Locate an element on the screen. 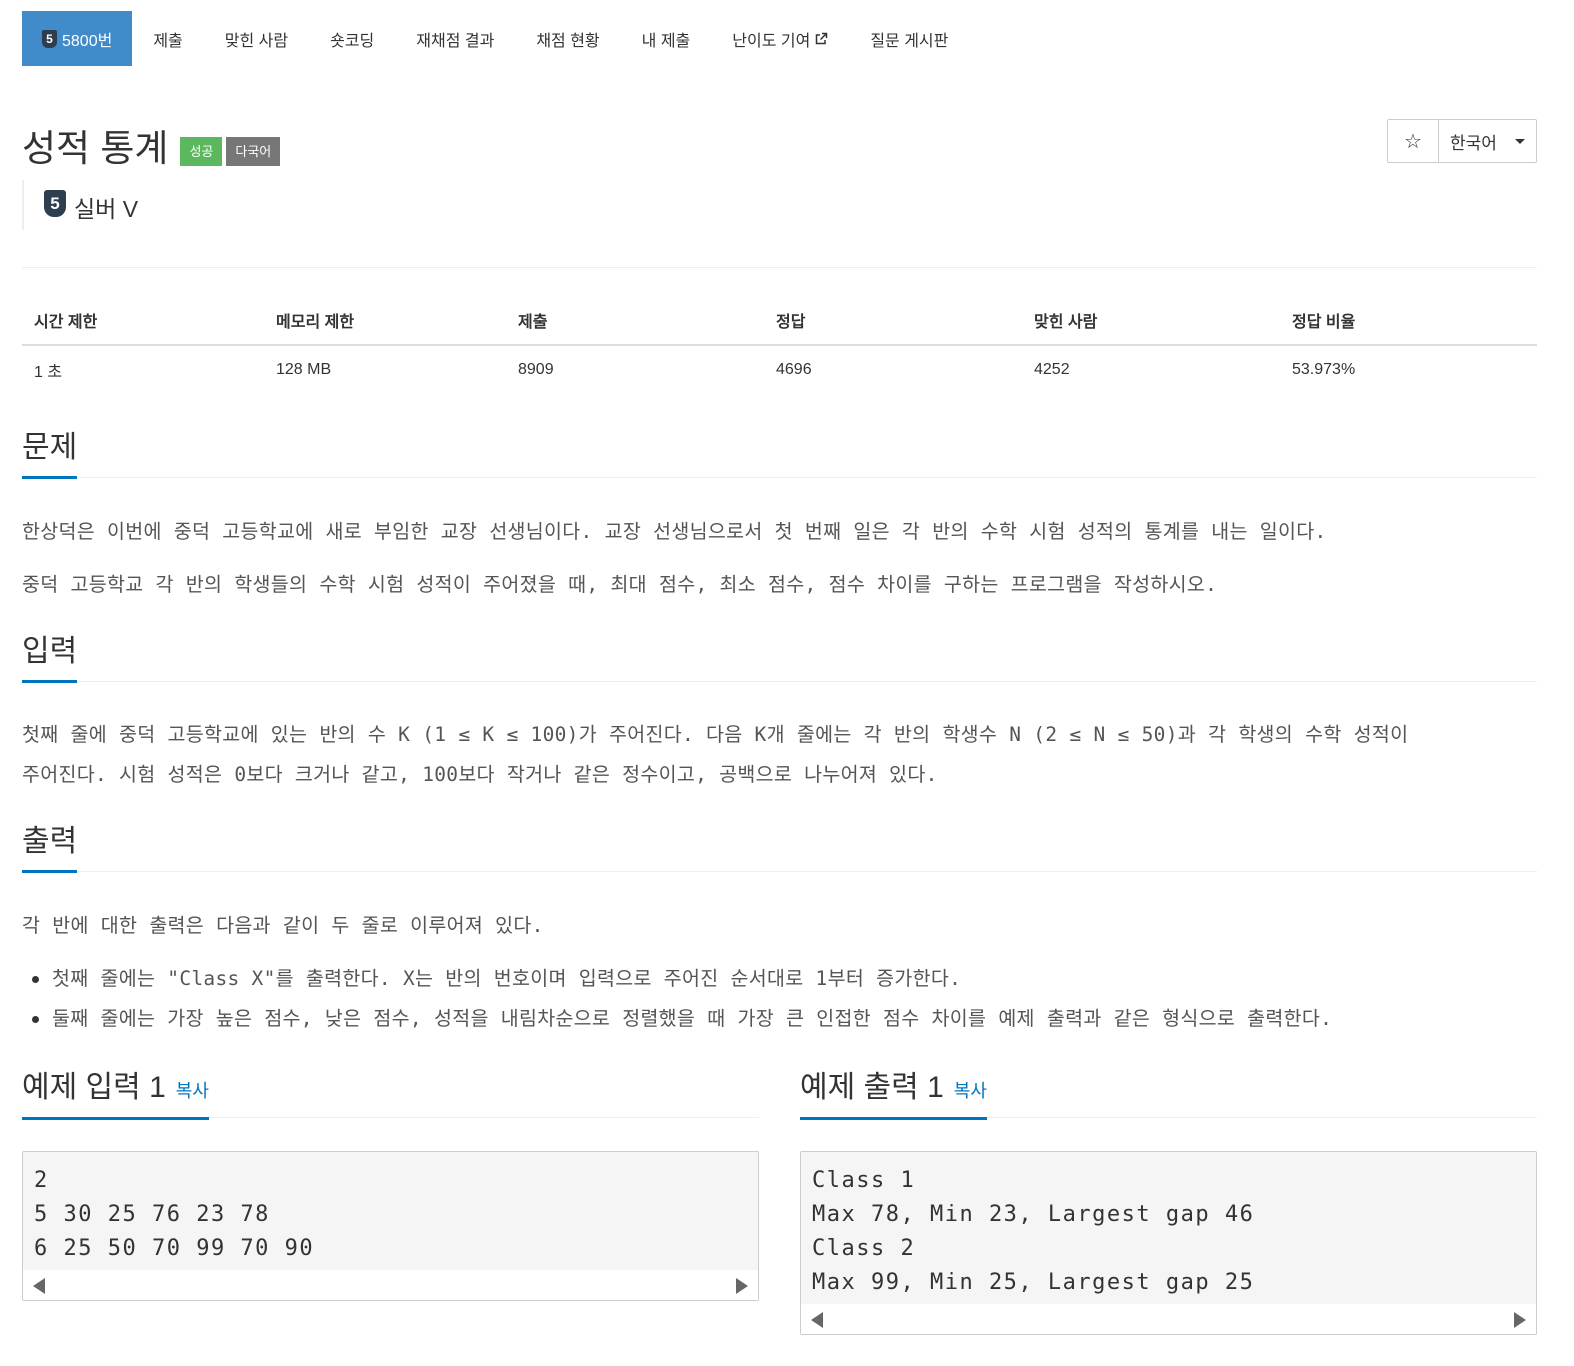 Image resolution: width=1574 pixels, height=1366 pixels. divider is located at coordinates (779, 267).